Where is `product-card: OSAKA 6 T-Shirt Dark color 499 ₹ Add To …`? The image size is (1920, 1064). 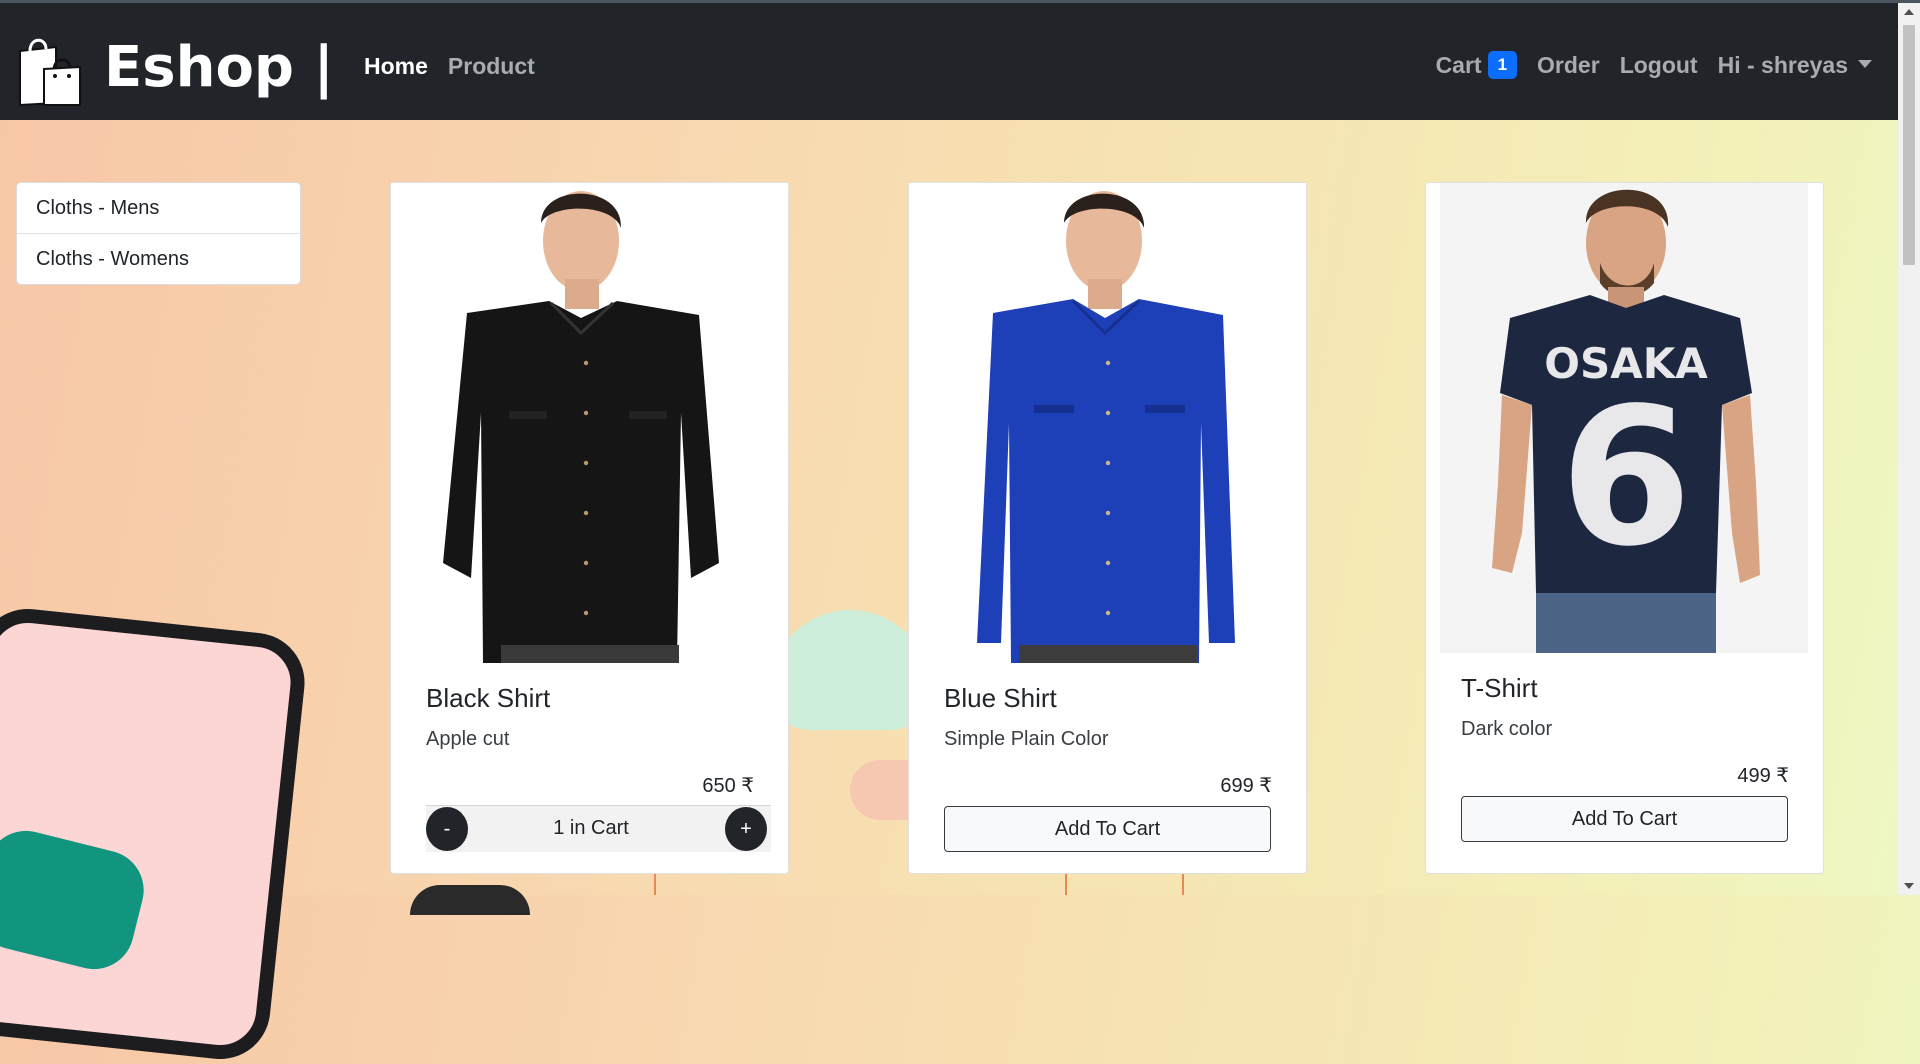
product-card: OSAKA 6 T-Shirt Dark color 499 ₹ Add To … is located at coordinates (1624, 528).